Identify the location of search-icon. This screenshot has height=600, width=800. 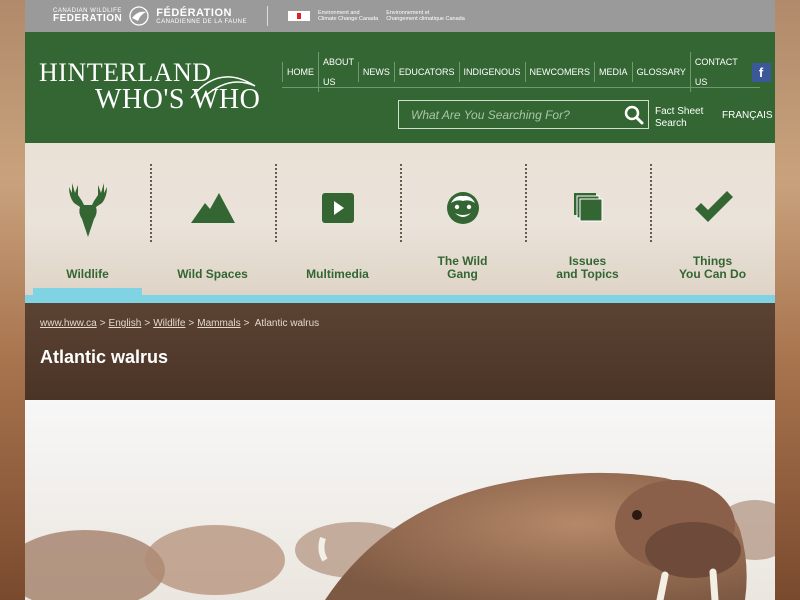
(634, 115).